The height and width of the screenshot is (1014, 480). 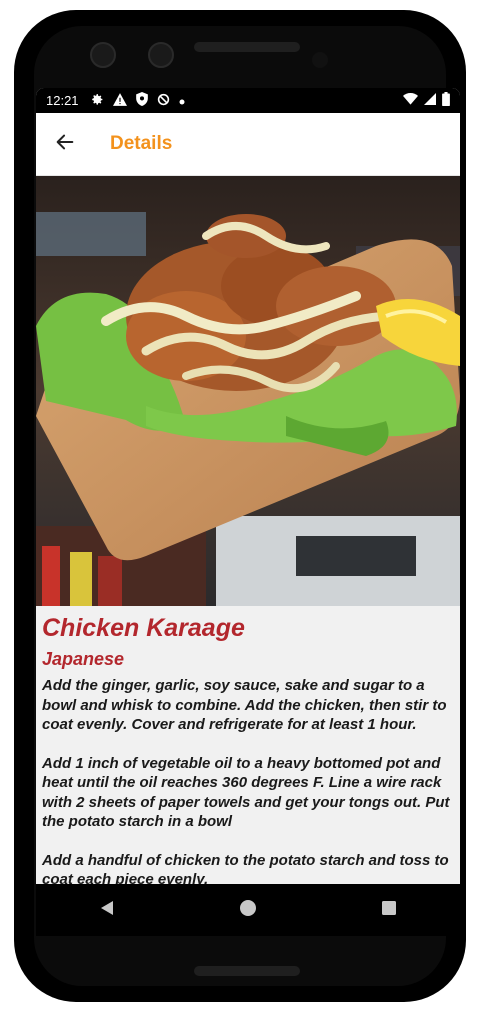 I want to click on arrow-left-icon, so click(x=65, y=144).